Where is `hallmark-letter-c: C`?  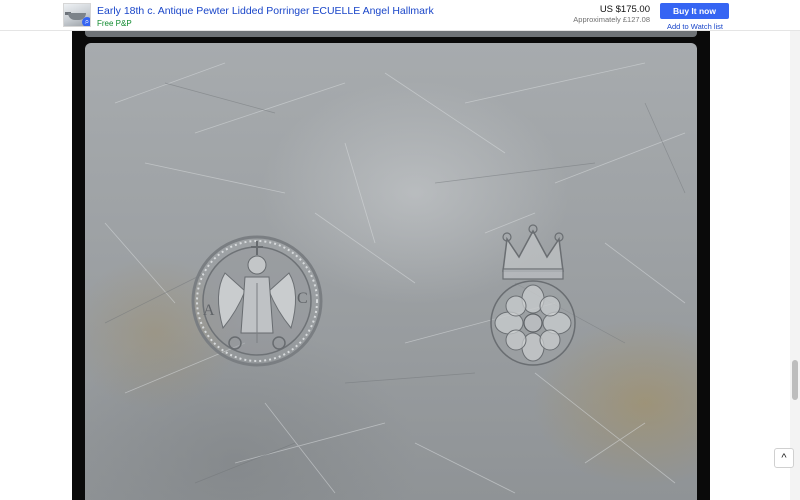 hallmark-letter-c: C is located at coordinates (302, 298).